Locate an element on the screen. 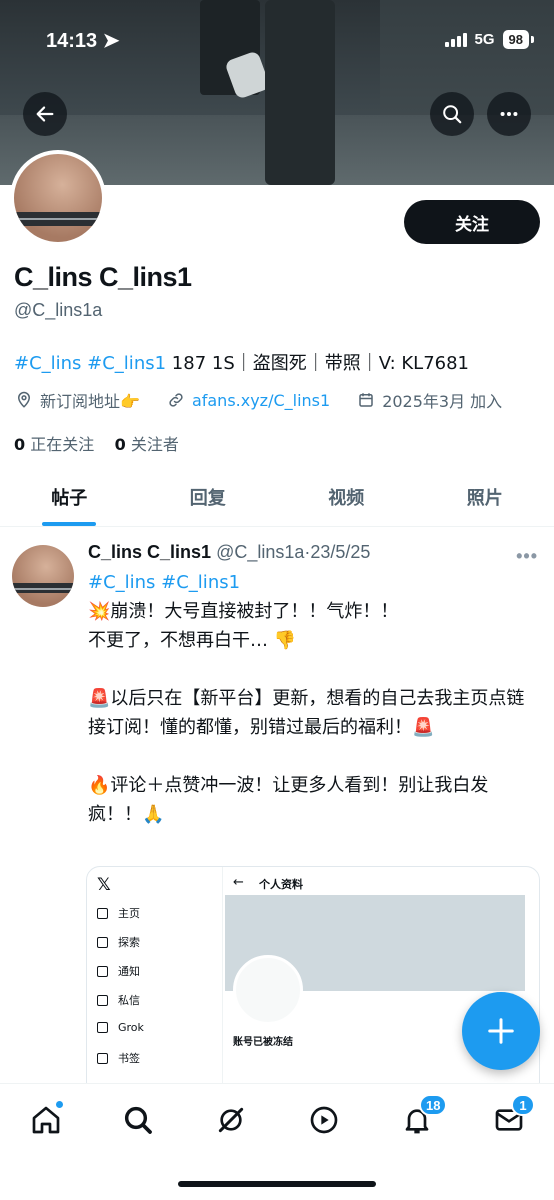 This screenshot has width=554, height=1200. battery-icon: 98 is located at coordinates (515, 39).